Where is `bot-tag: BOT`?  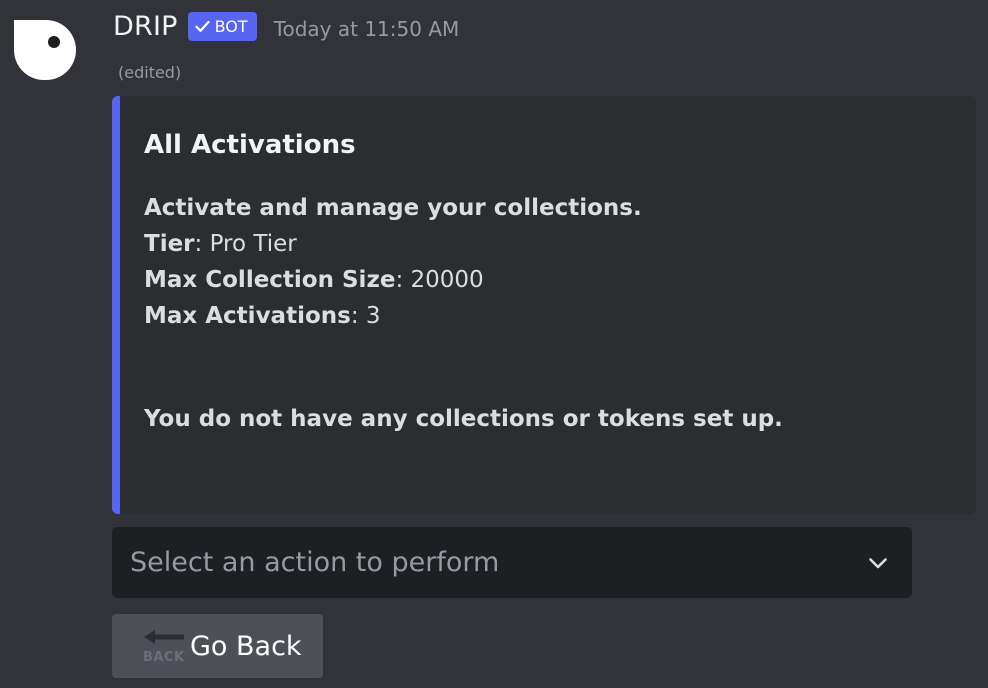 bot-tag: BOT is located at coordinates (222, 26).